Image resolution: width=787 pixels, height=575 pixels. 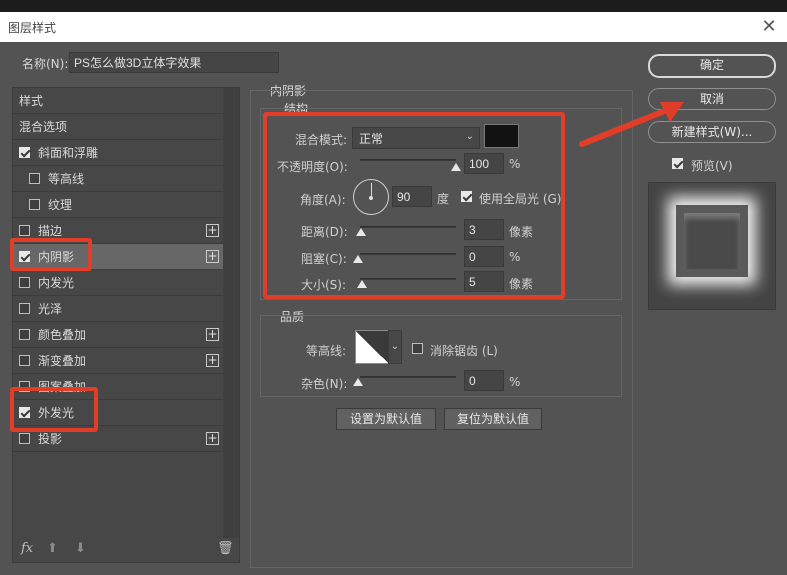 I want to click on list-item-label: 描边, so click(x=50, y=231).